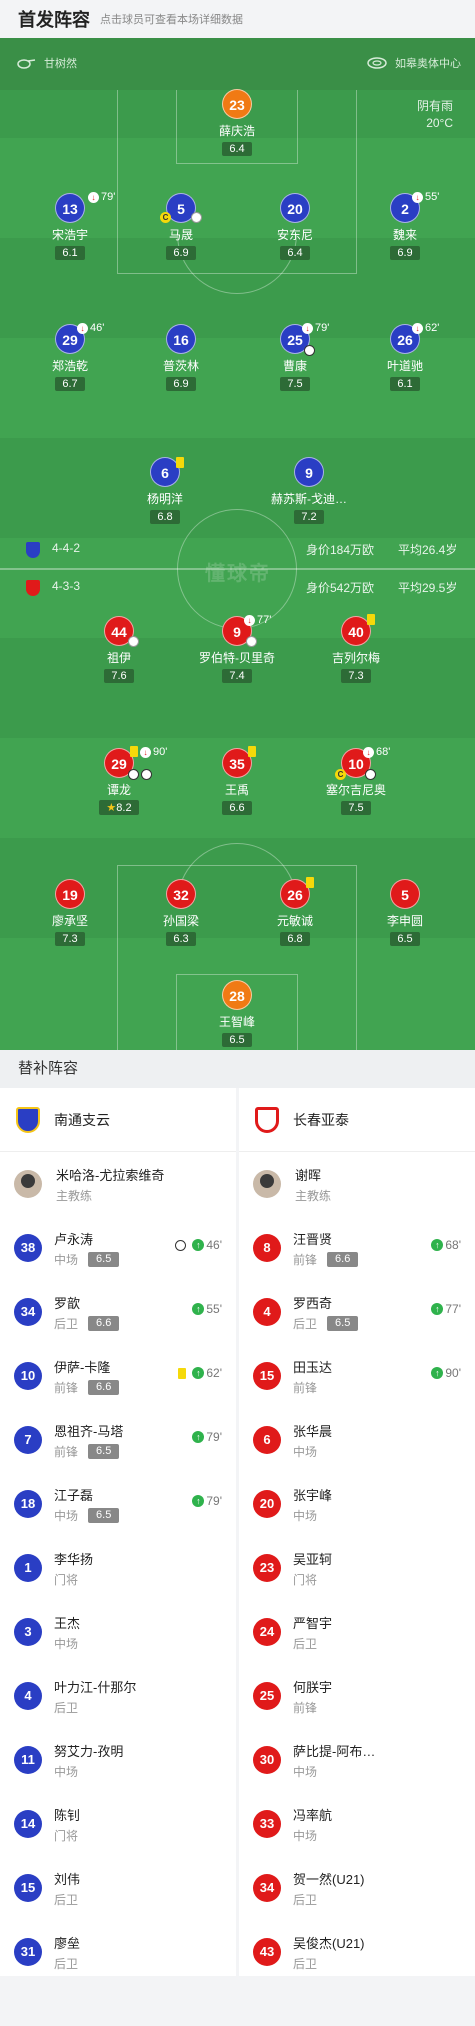 The width and height of the screenshot is (475, 2026). What do you see at coordinates (146, 774) in the screenshot?
I see `goal-icon` at bounding box center [146, 774].